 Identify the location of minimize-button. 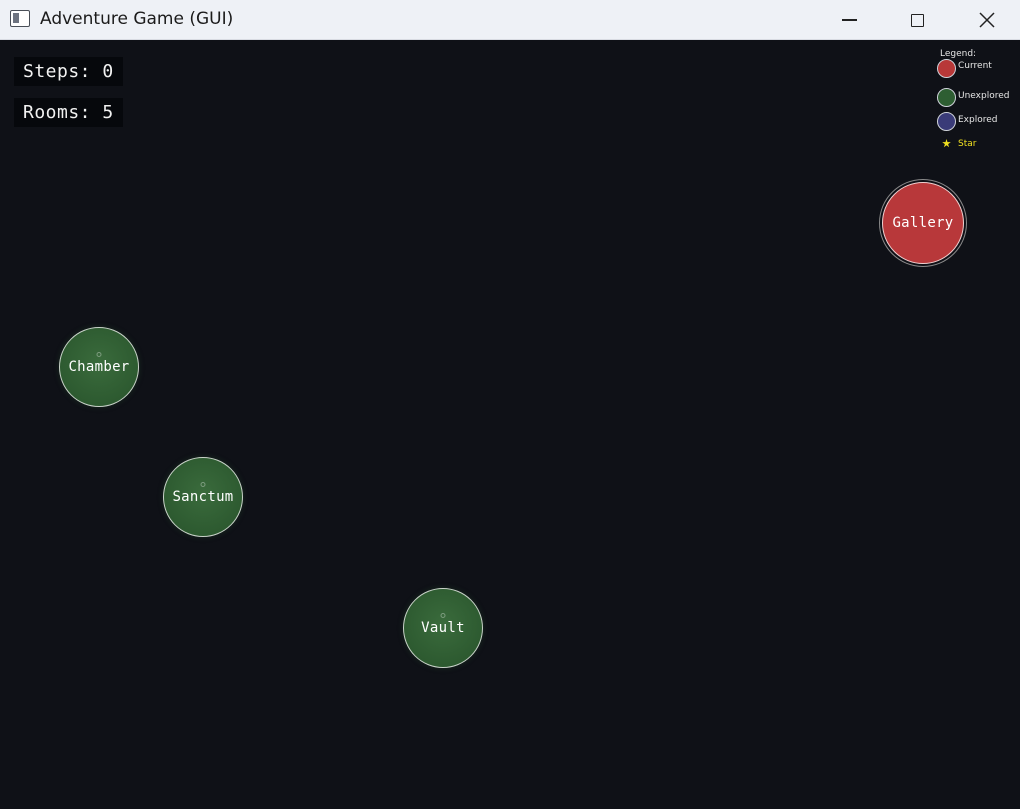
(849, 20).